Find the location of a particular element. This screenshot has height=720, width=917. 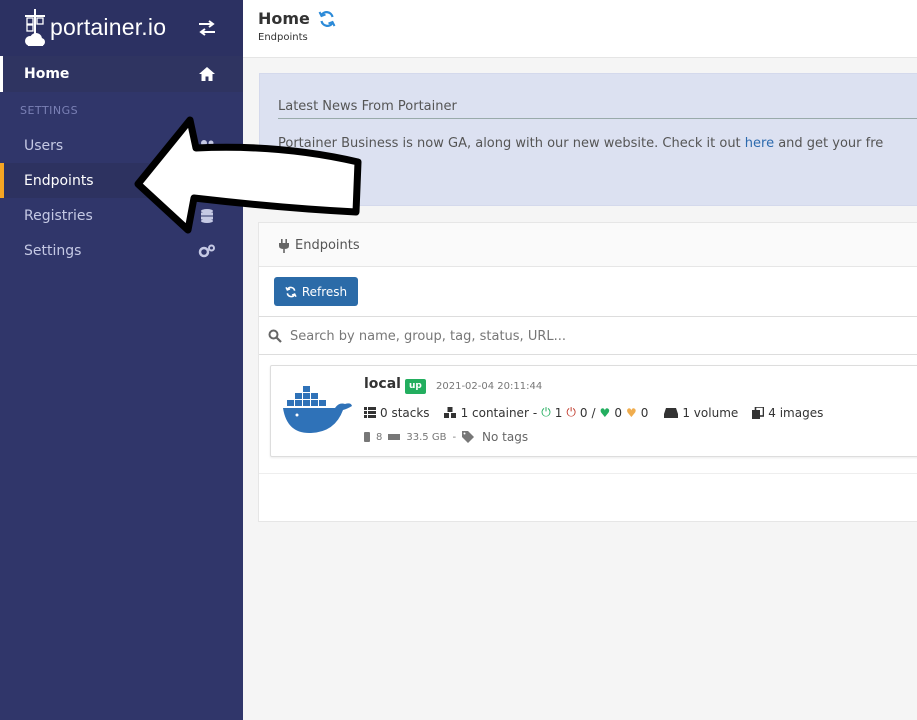

power-on-icon: ⏻ is located at coordinates (546, 412).